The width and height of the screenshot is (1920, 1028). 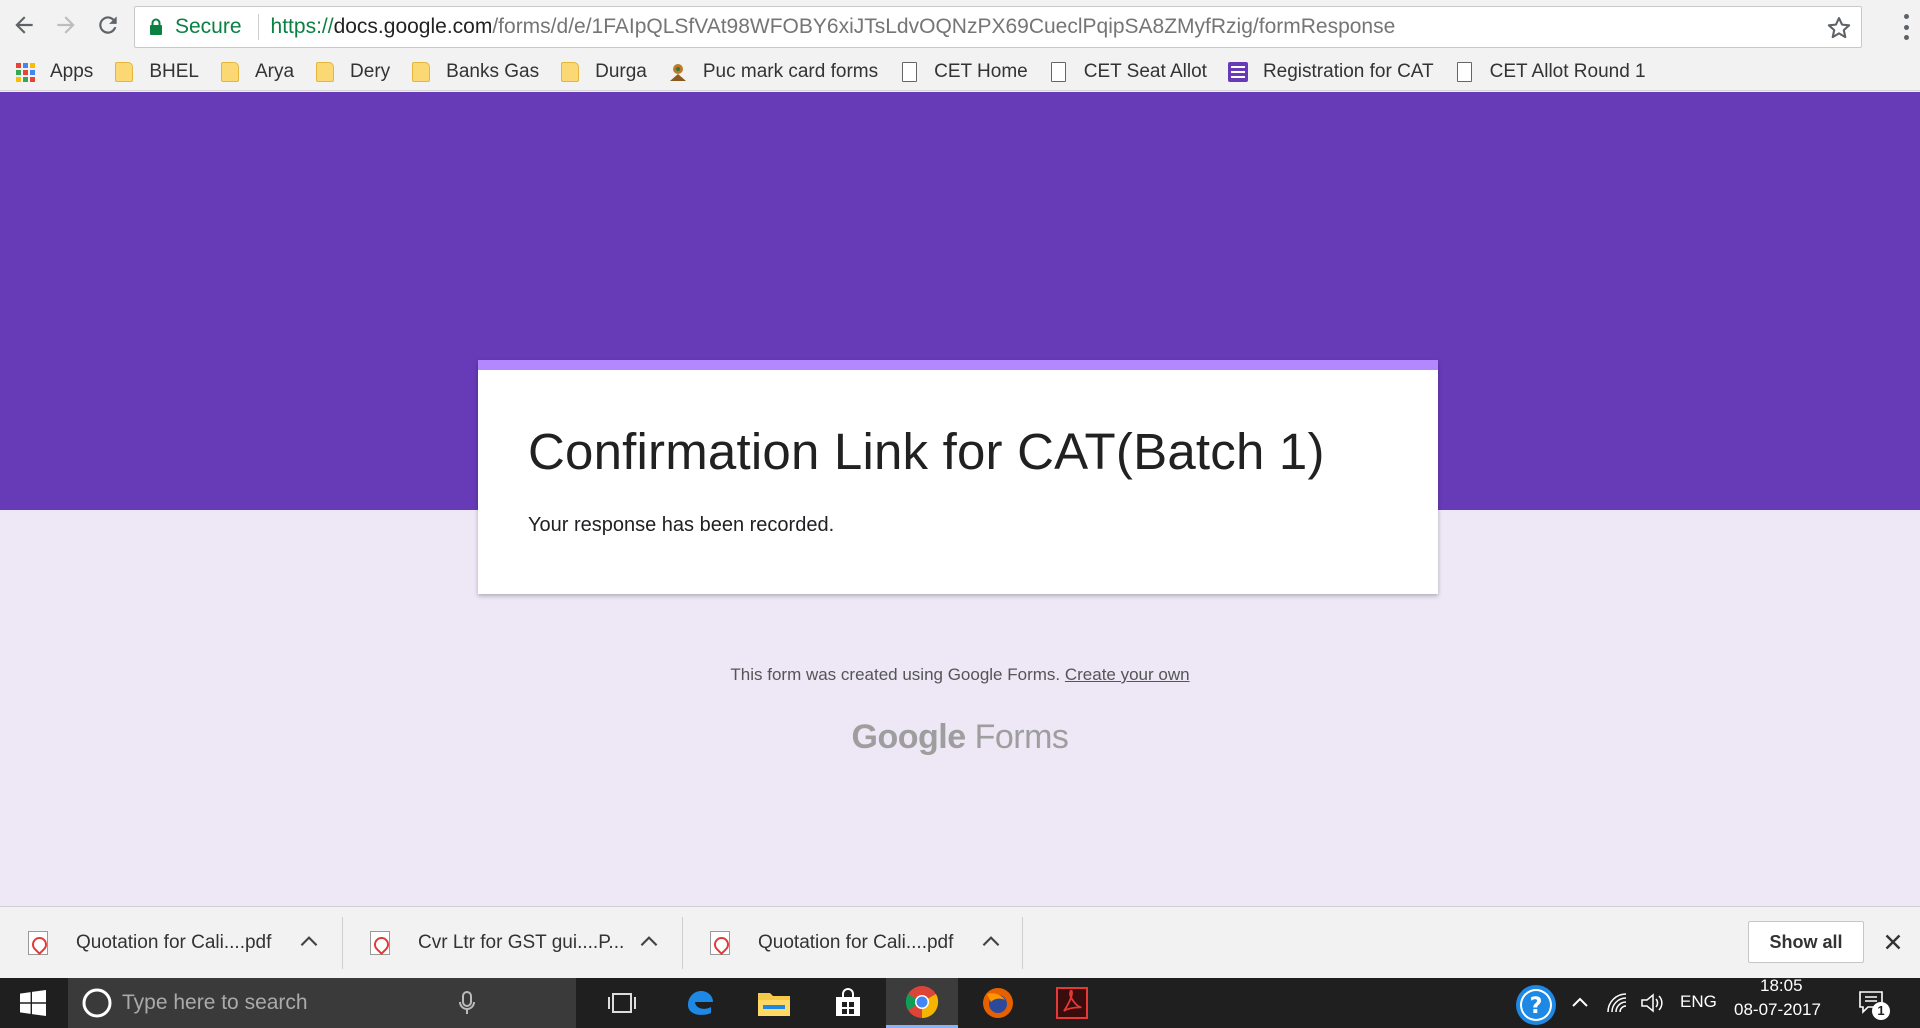 I want to click on task-view-icon, so click(x=622, y=1003).